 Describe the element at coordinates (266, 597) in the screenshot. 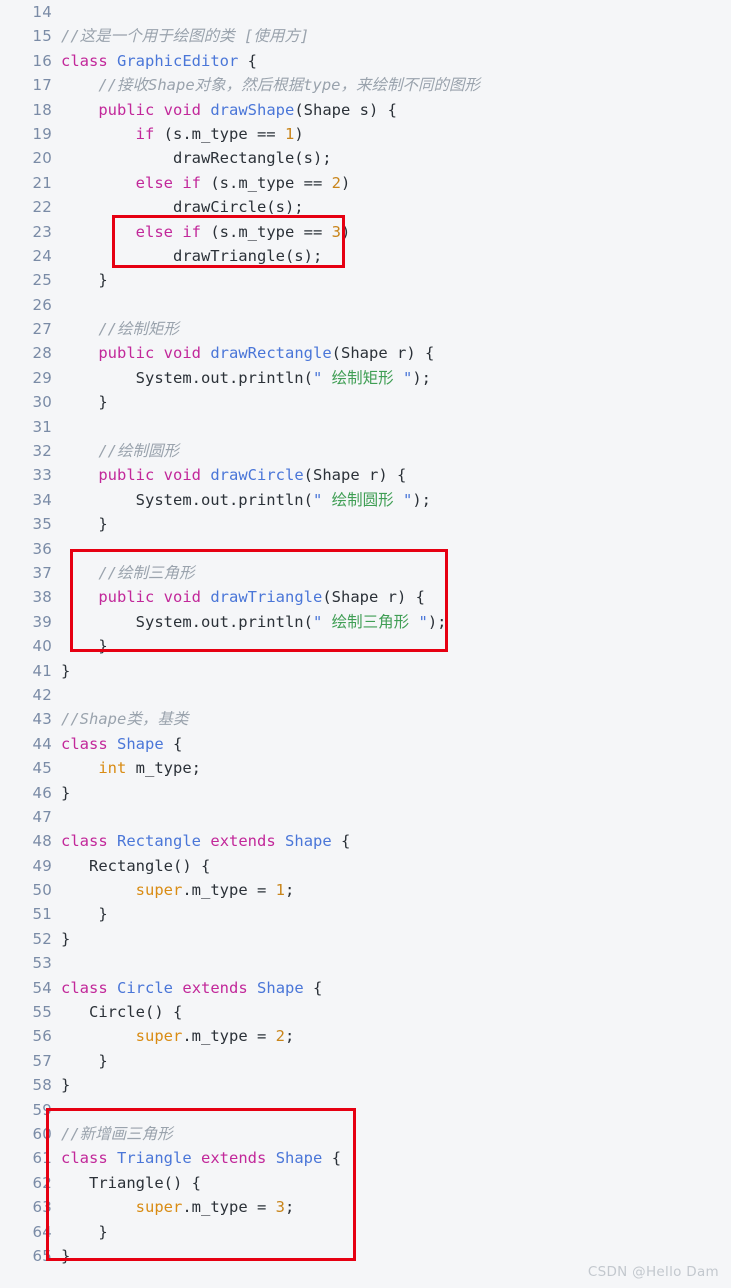

I see `token-typ: drawTriangle` at that location.